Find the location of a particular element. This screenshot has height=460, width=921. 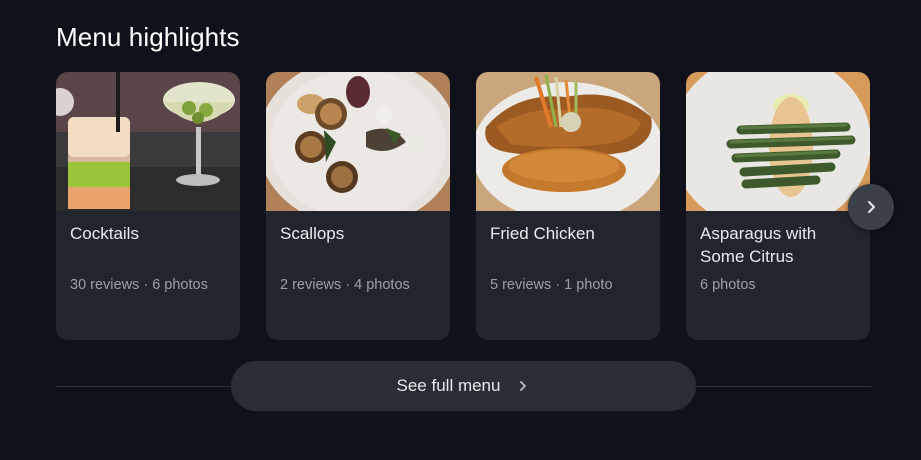

cocktails-photo is located at coordinates (148, 141).